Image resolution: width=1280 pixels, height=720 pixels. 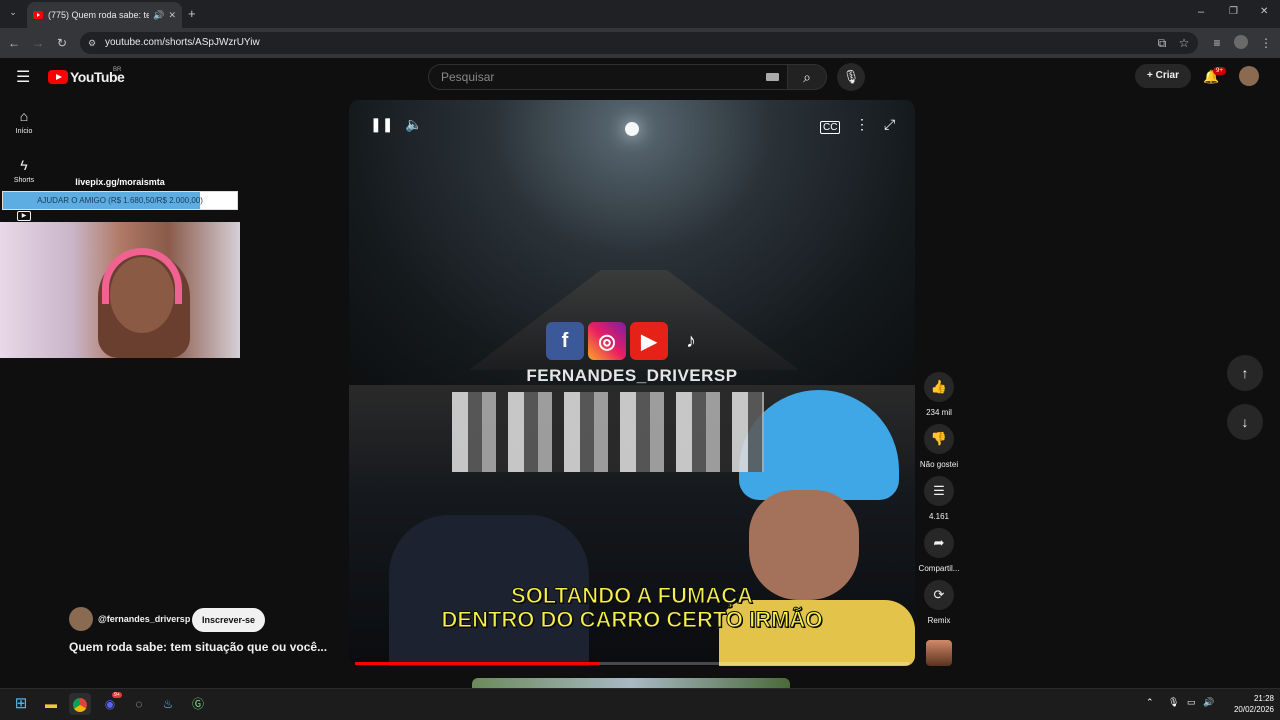 I want to click on webcam-overlay, so click(x=120, y=290).